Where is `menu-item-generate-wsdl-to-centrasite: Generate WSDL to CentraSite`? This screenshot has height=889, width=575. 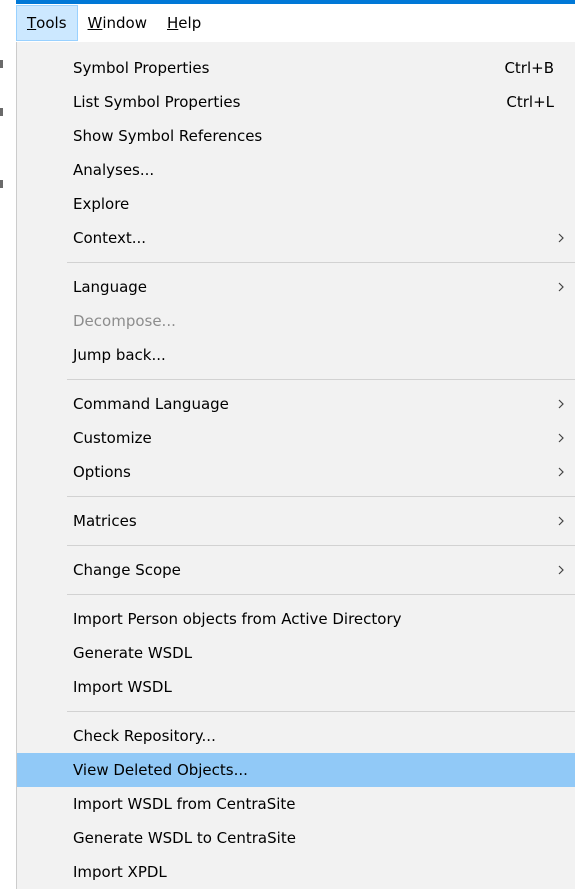
menu-item-generate-wsdl-to-centrasite: Generate WSDL to CentraSite is located at coordinates (296, 838).